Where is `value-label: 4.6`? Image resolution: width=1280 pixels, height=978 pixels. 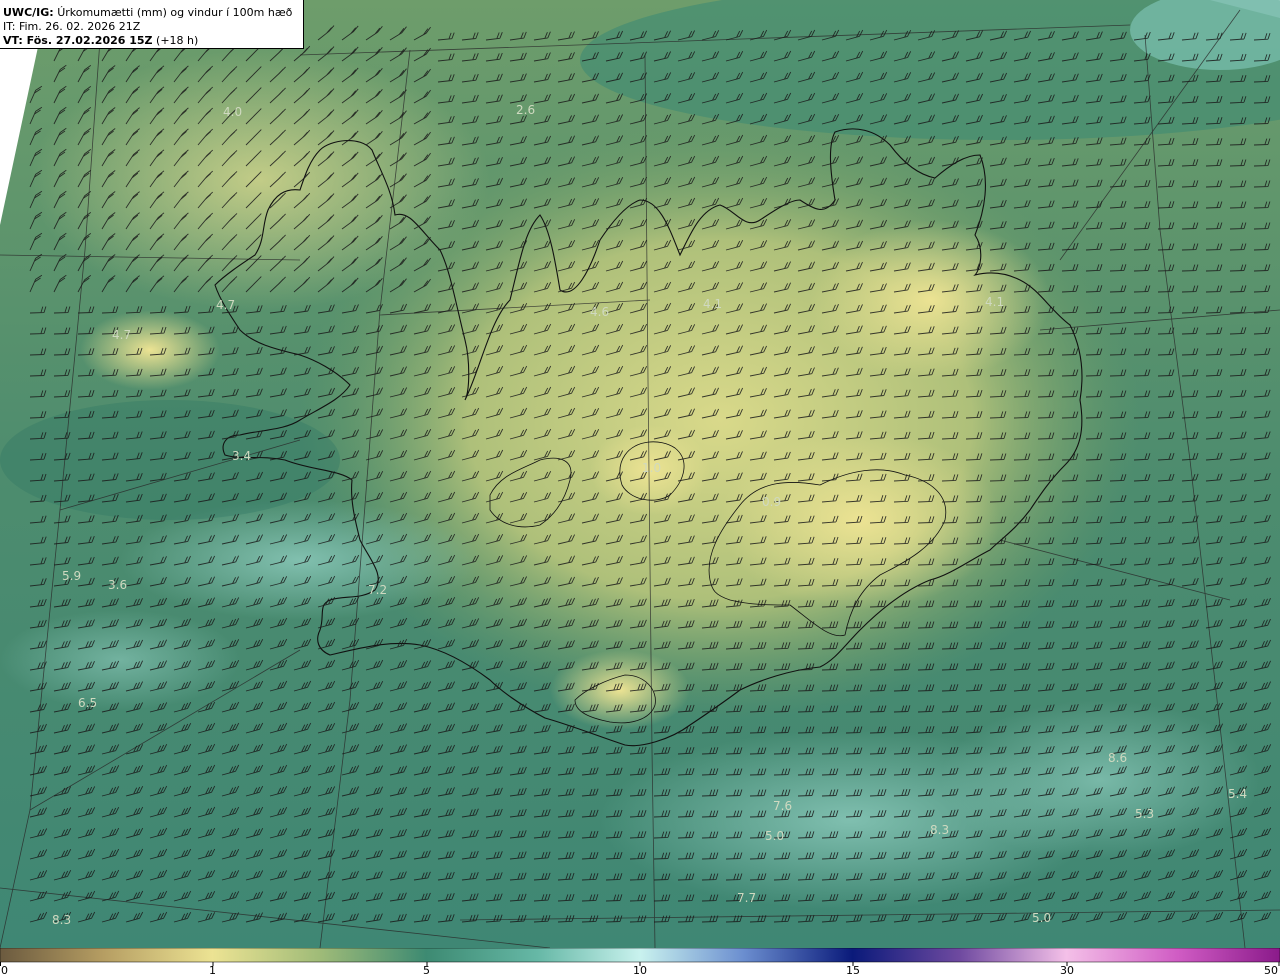
value-label: 4.6 is located at coordinates (599, 312).